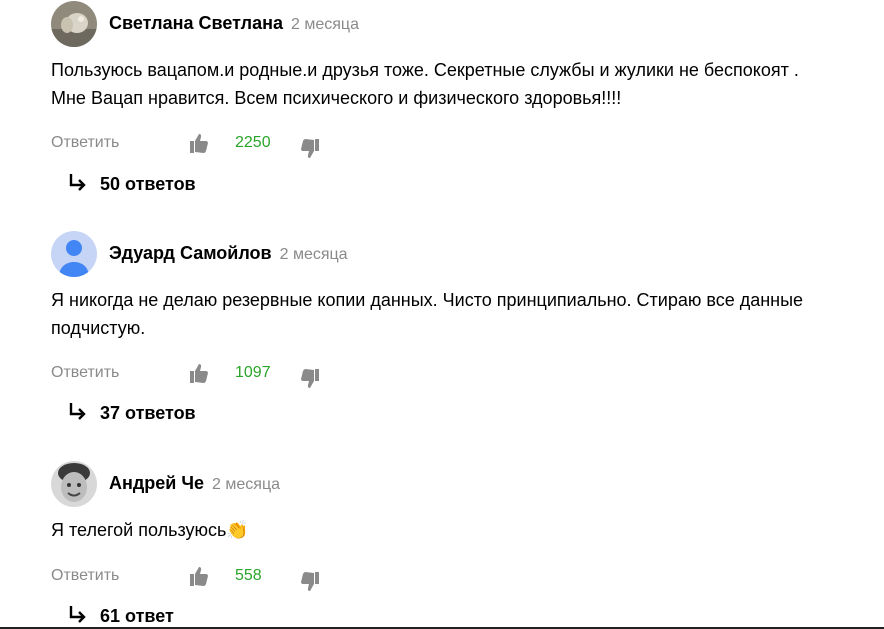 The height and width of the screenshot is (629, 884). I want to click on author-name: Андрей Че 2 месяца, so click(194, 483).